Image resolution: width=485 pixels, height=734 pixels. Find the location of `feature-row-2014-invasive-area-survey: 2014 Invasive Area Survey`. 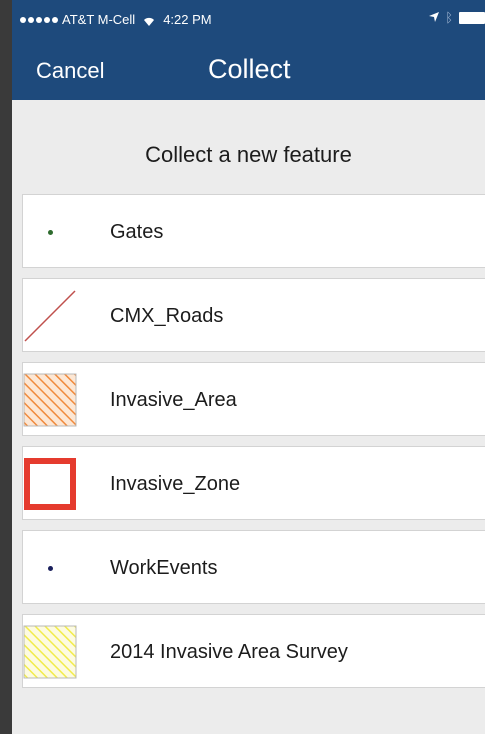

feature-row-2014-invasive-area-survey: 2014 Invasive Area Survey is located at coordinates (253, 651).